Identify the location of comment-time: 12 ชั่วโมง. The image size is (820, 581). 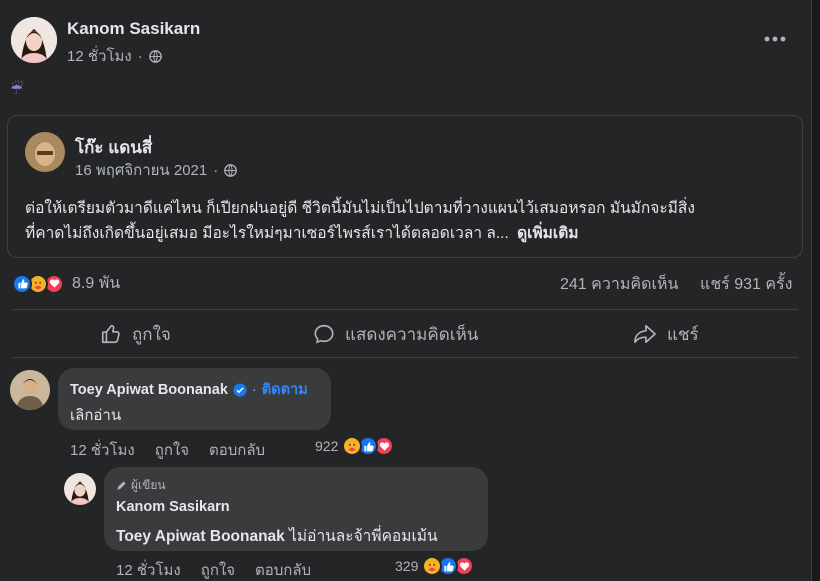
(102, 450).